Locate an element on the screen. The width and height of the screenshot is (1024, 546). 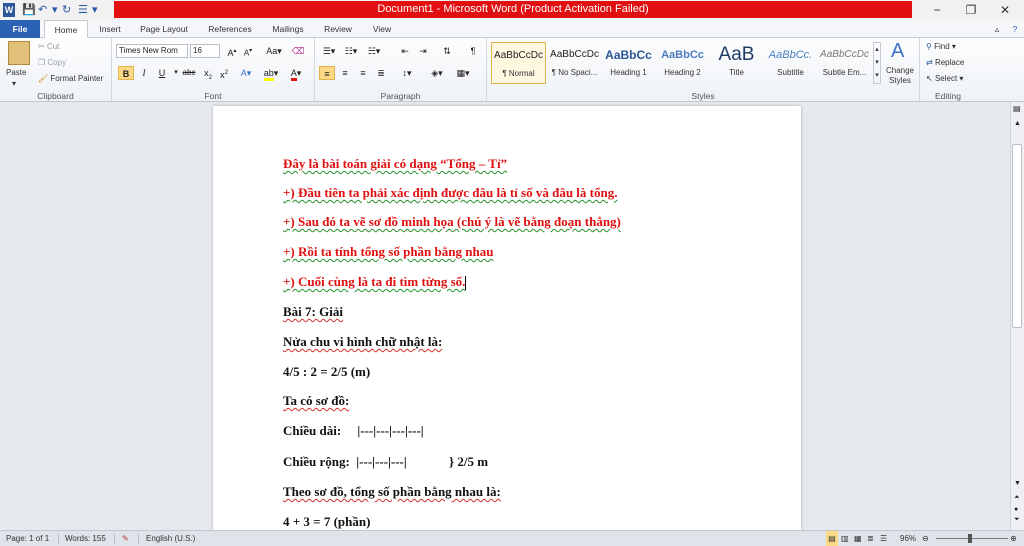
doc-line-1: Đây là bài toán giải có dạng “Tổng – Tỉ” is located at coordinates (395, 164).